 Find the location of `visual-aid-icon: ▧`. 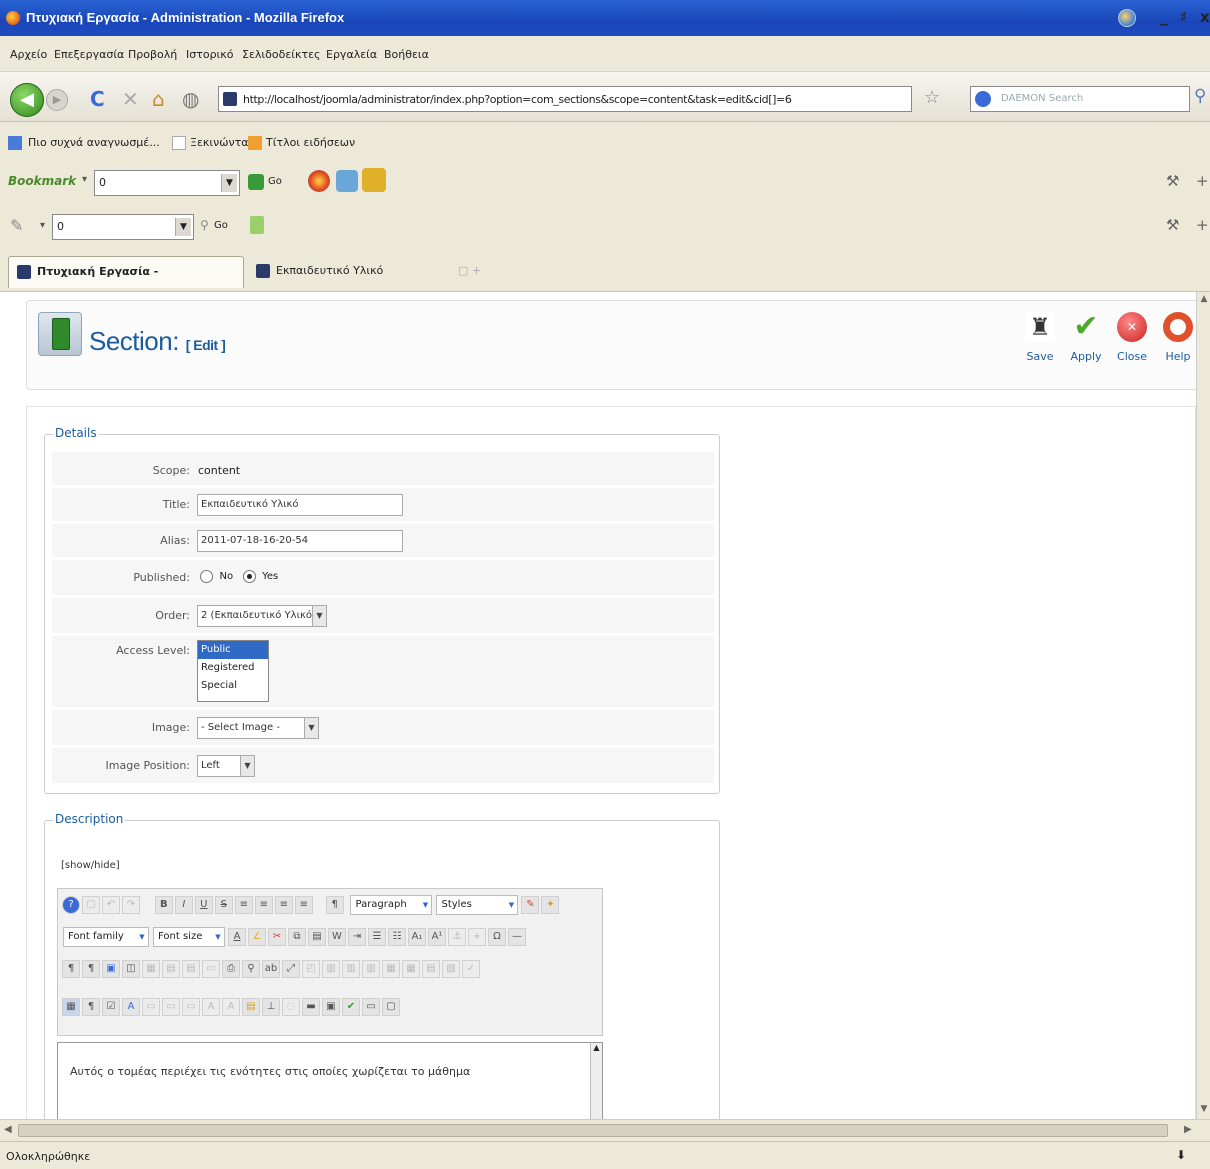

visual-aid-icon: ▧ is located at coordinates (451, 969).